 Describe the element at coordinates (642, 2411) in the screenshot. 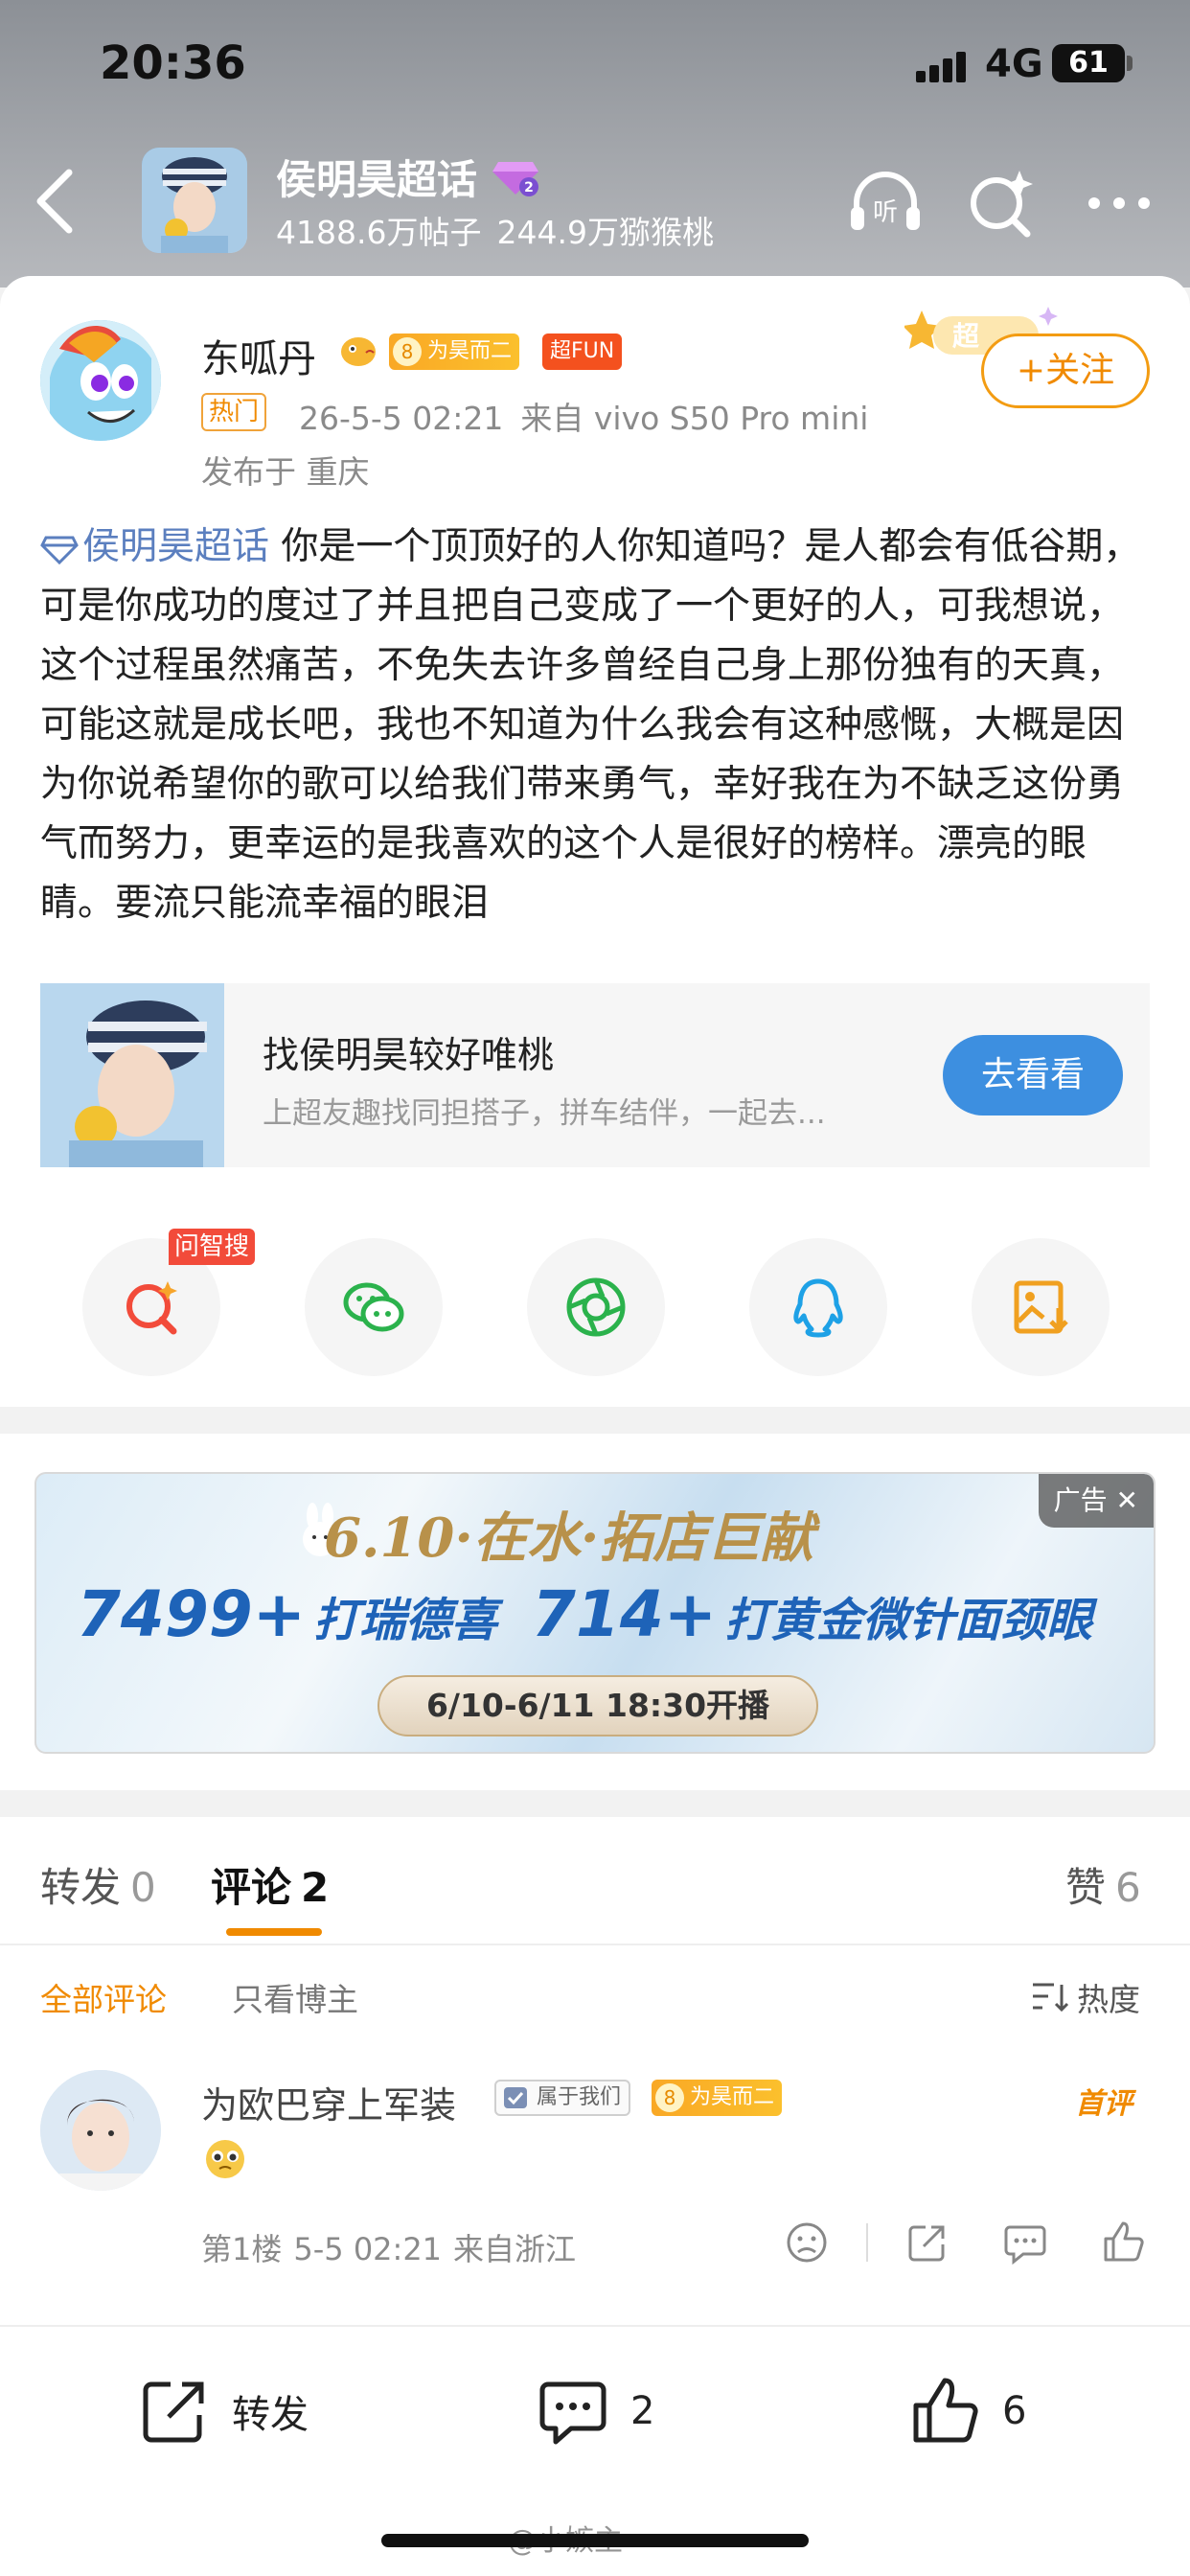

I see `comment-count: 2` at that location.